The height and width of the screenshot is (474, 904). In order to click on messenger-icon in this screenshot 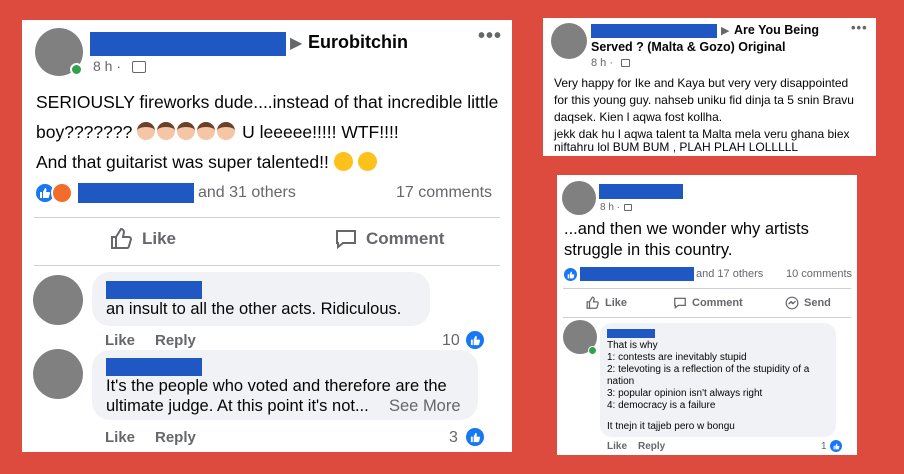, I will do `click(792, 303)`.